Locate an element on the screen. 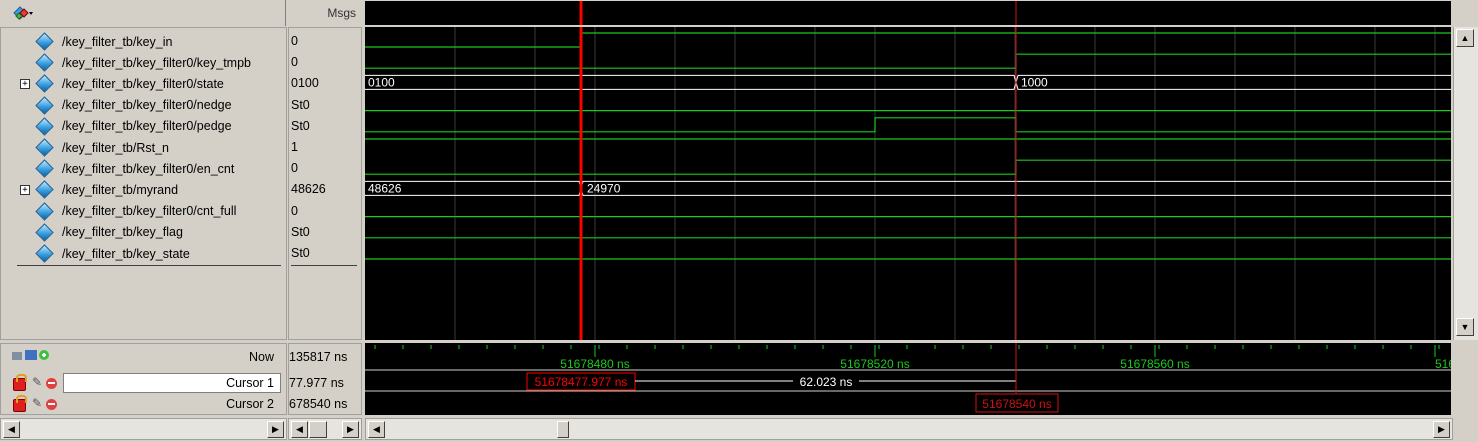 The height and width of the screenshot is (442, 1478). add-cursor-icon is located at coordinates (36, 355).